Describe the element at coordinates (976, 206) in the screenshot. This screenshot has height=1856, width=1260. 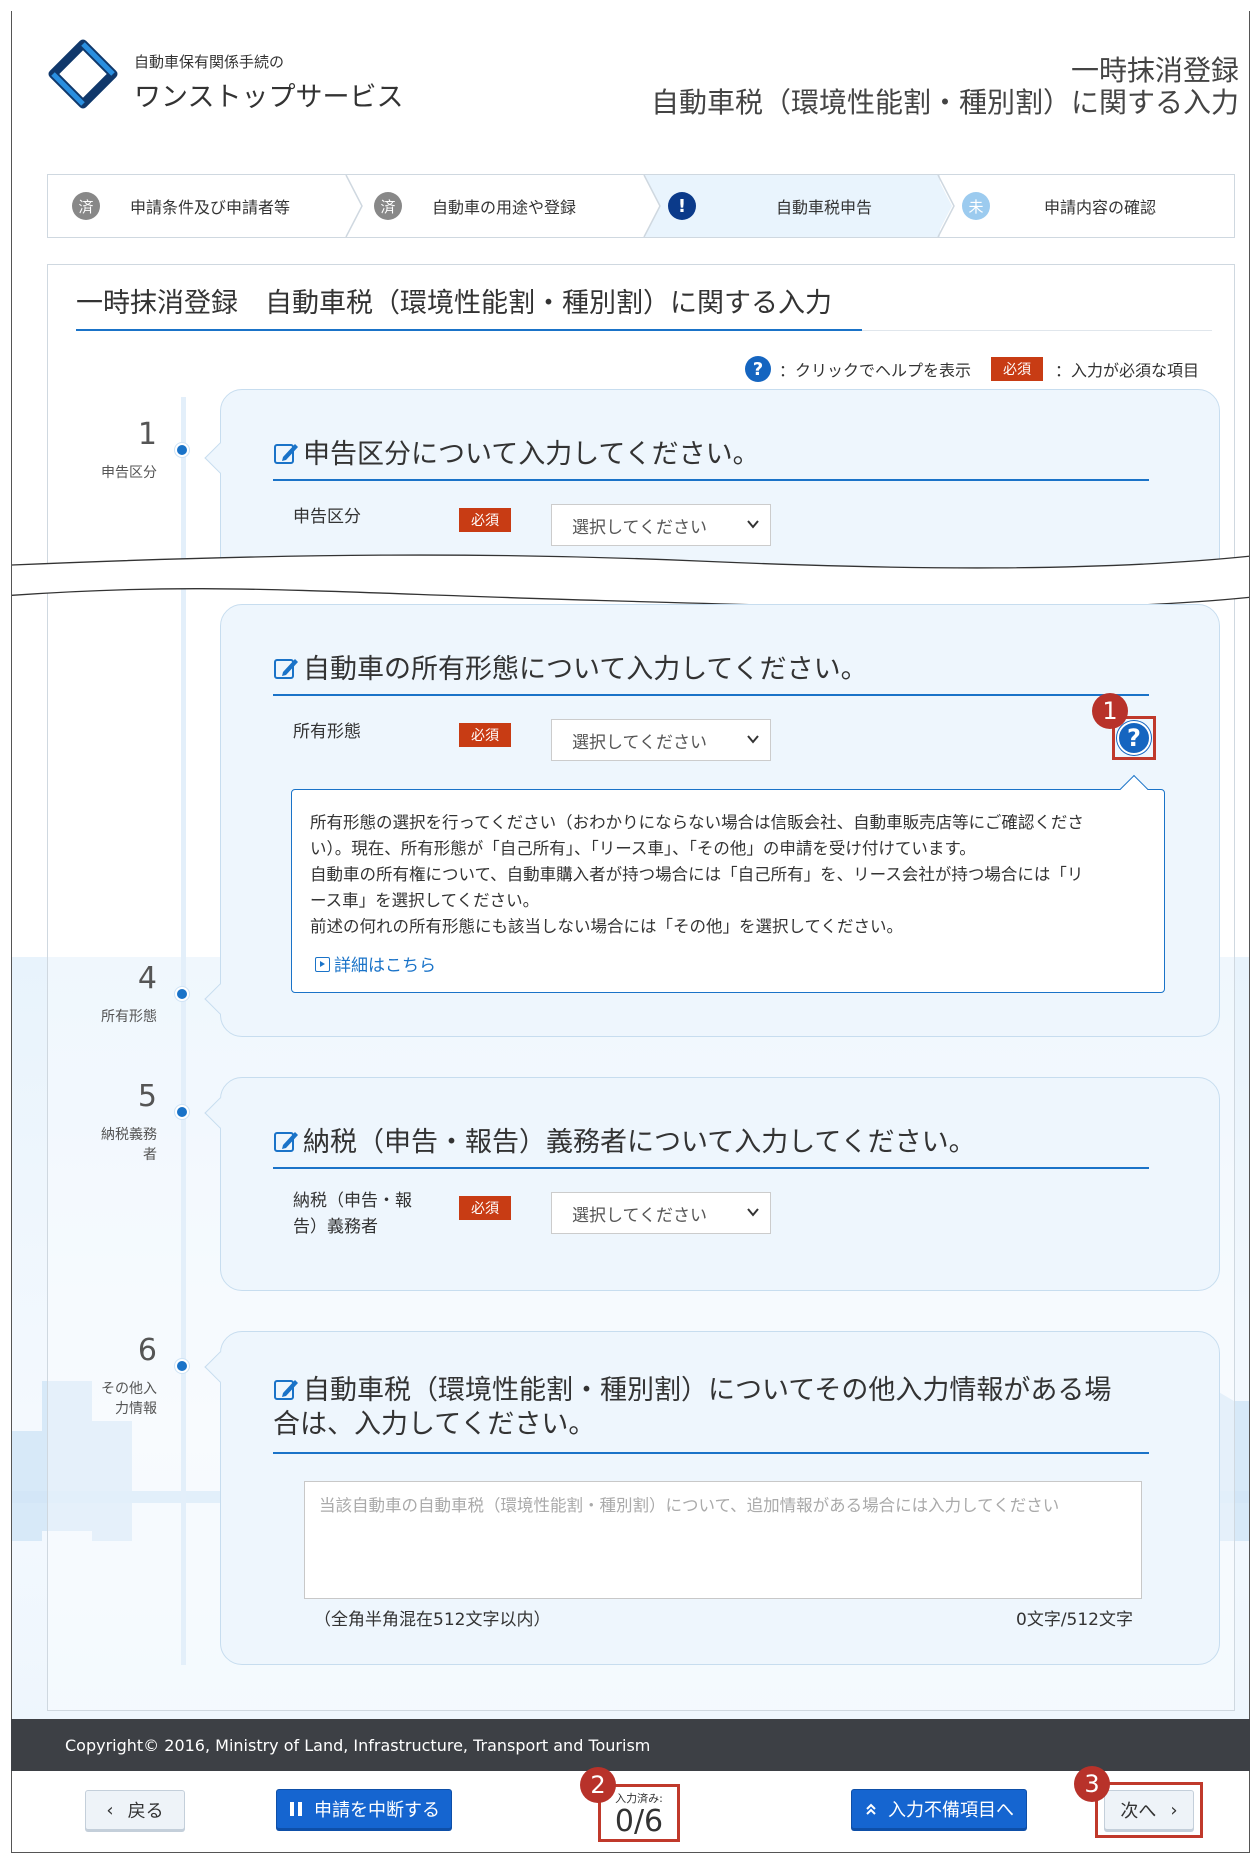
I see `step-todo-badge: 未` at that location.